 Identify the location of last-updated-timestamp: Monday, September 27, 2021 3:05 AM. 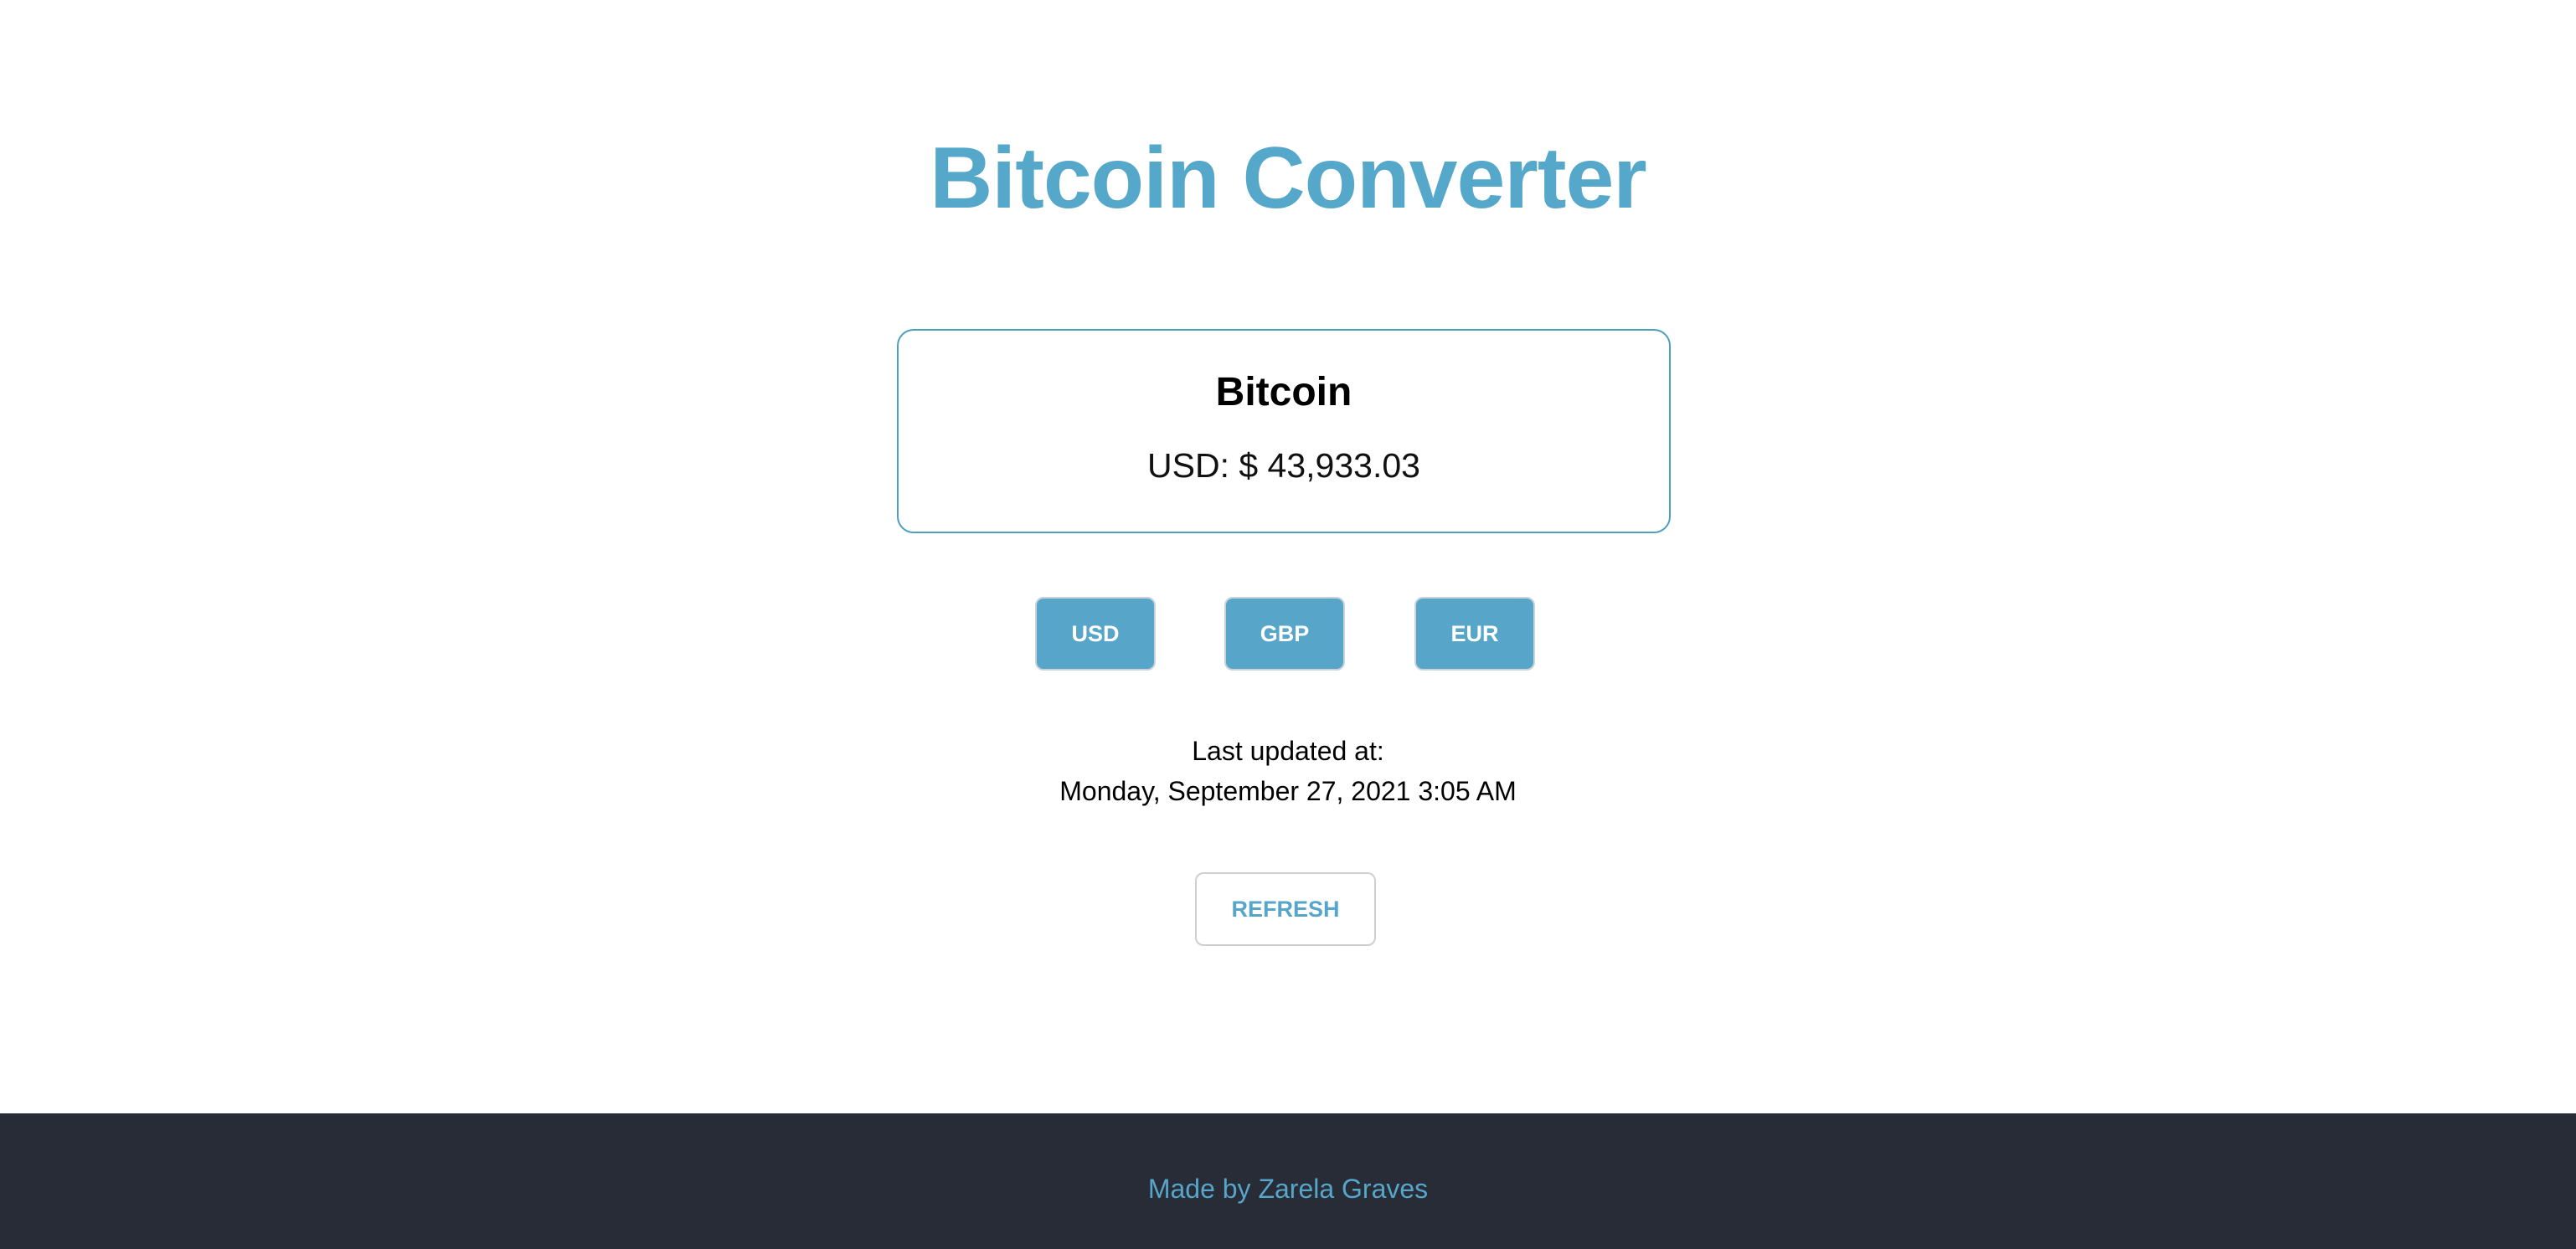
(1288, 791).